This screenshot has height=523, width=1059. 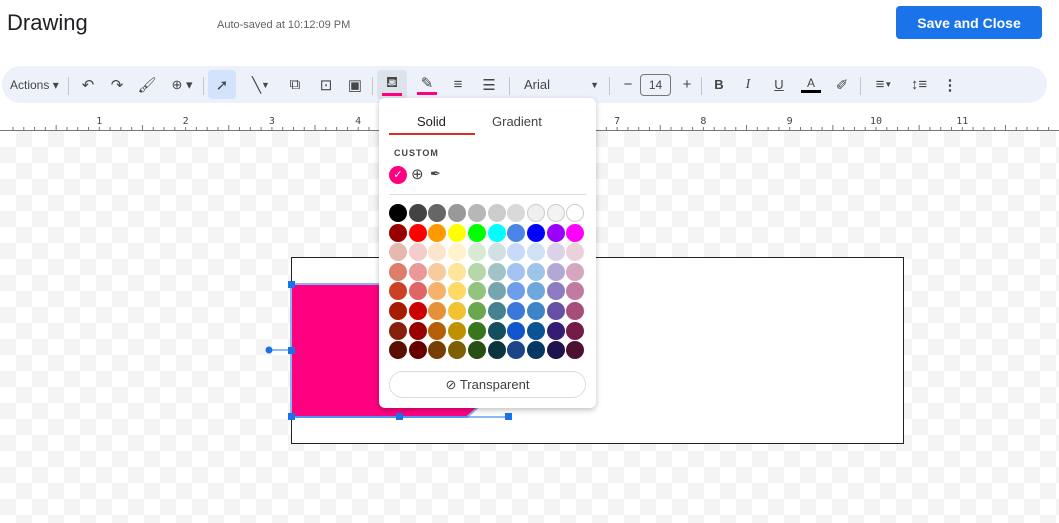 I want to click on highlight-icon: ✐, so click(x=842, y=84).